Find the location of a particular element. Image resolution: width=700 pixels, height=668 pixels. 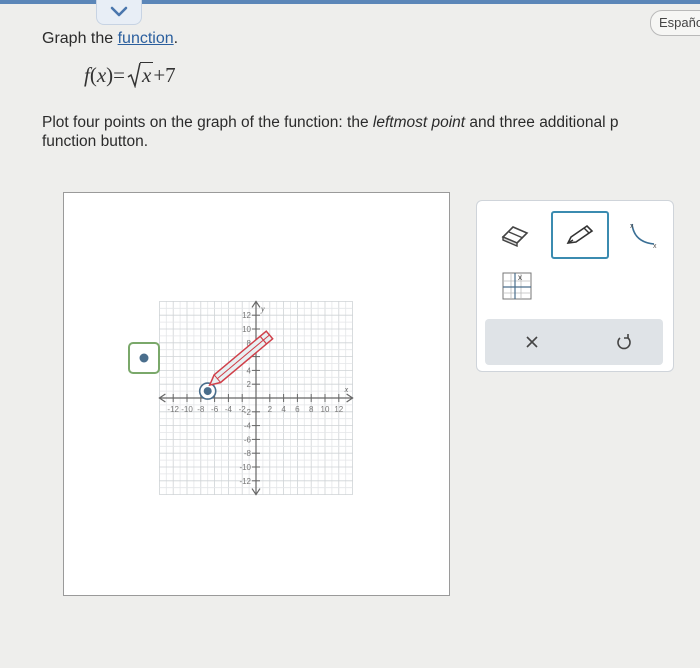

question-title: Graph the function. is located at coordinates (110, 39).